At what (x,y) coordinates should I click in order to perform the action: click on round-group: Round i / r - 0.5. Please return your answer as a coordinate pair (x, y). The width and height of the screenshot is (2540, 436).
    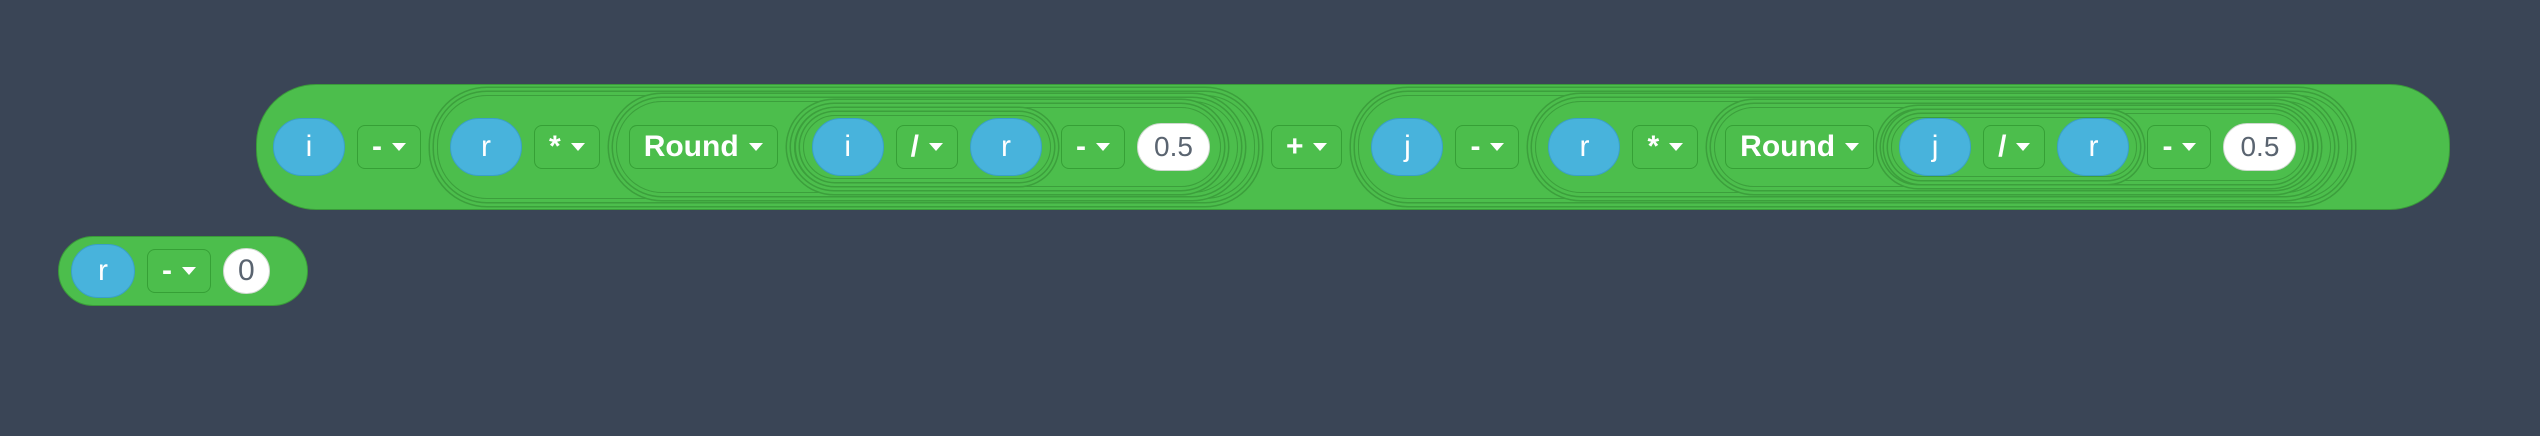
    Looking at the image, I should click on (926, 147).